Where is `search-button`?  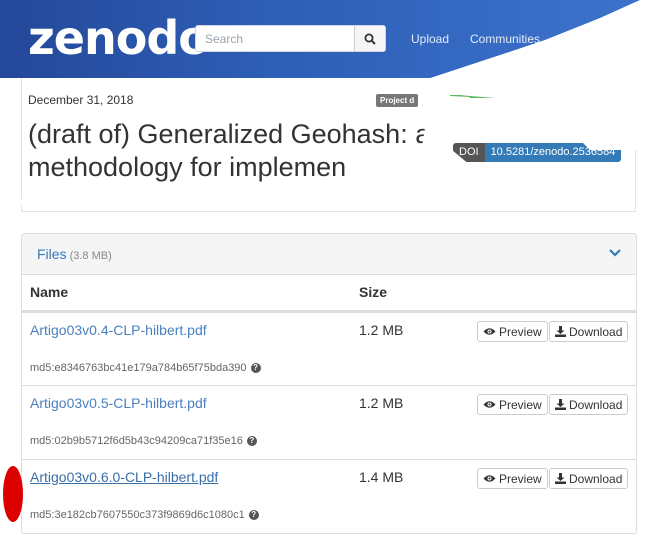 search-button is located at coordinates (369, 38).